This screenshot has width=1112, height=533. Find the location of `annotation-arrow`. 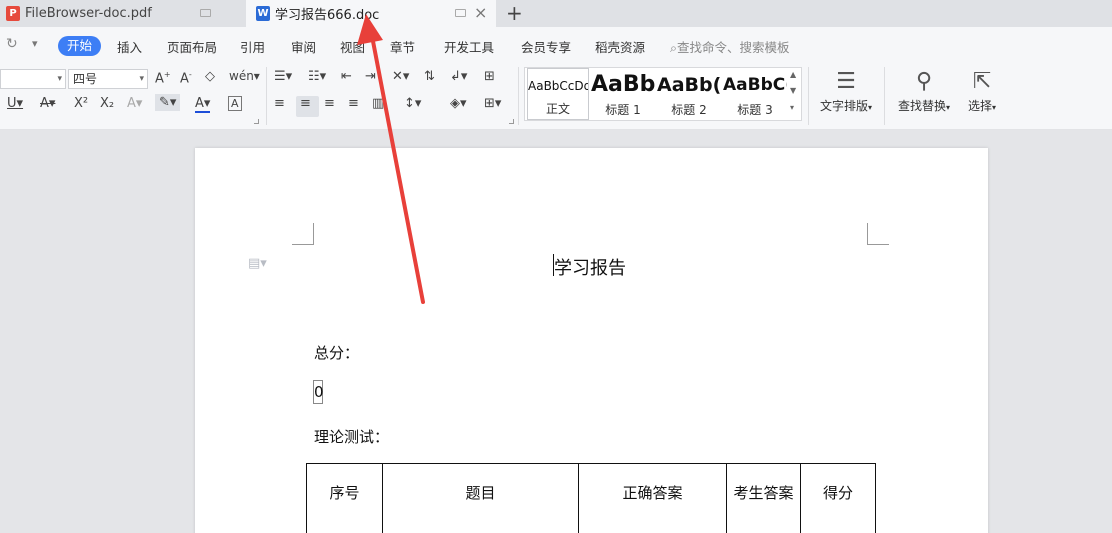

annotation-arrow is located at coordinates (391, 159).